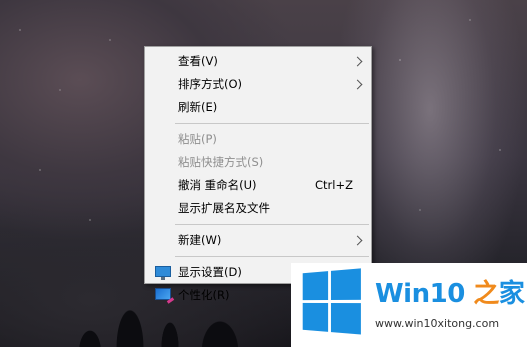 This screenshot has width=527, height=347. Describe the element at coordinates (198, 61) in the screenshot. I see `menu-item-label: 查看(V)` at that location.